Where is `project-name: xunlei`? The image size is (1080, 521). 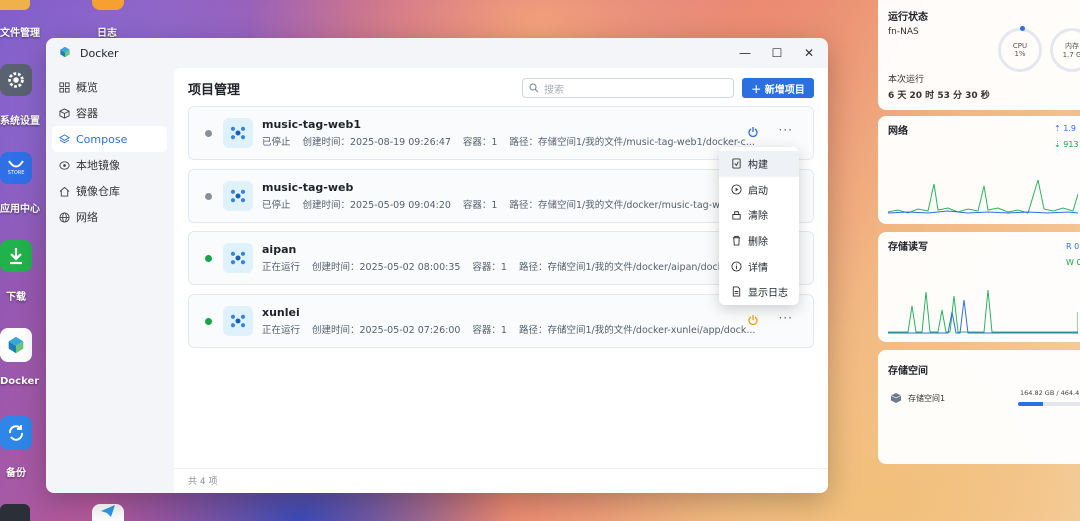 project-name: xunlei is located at coordinates (281, 312).